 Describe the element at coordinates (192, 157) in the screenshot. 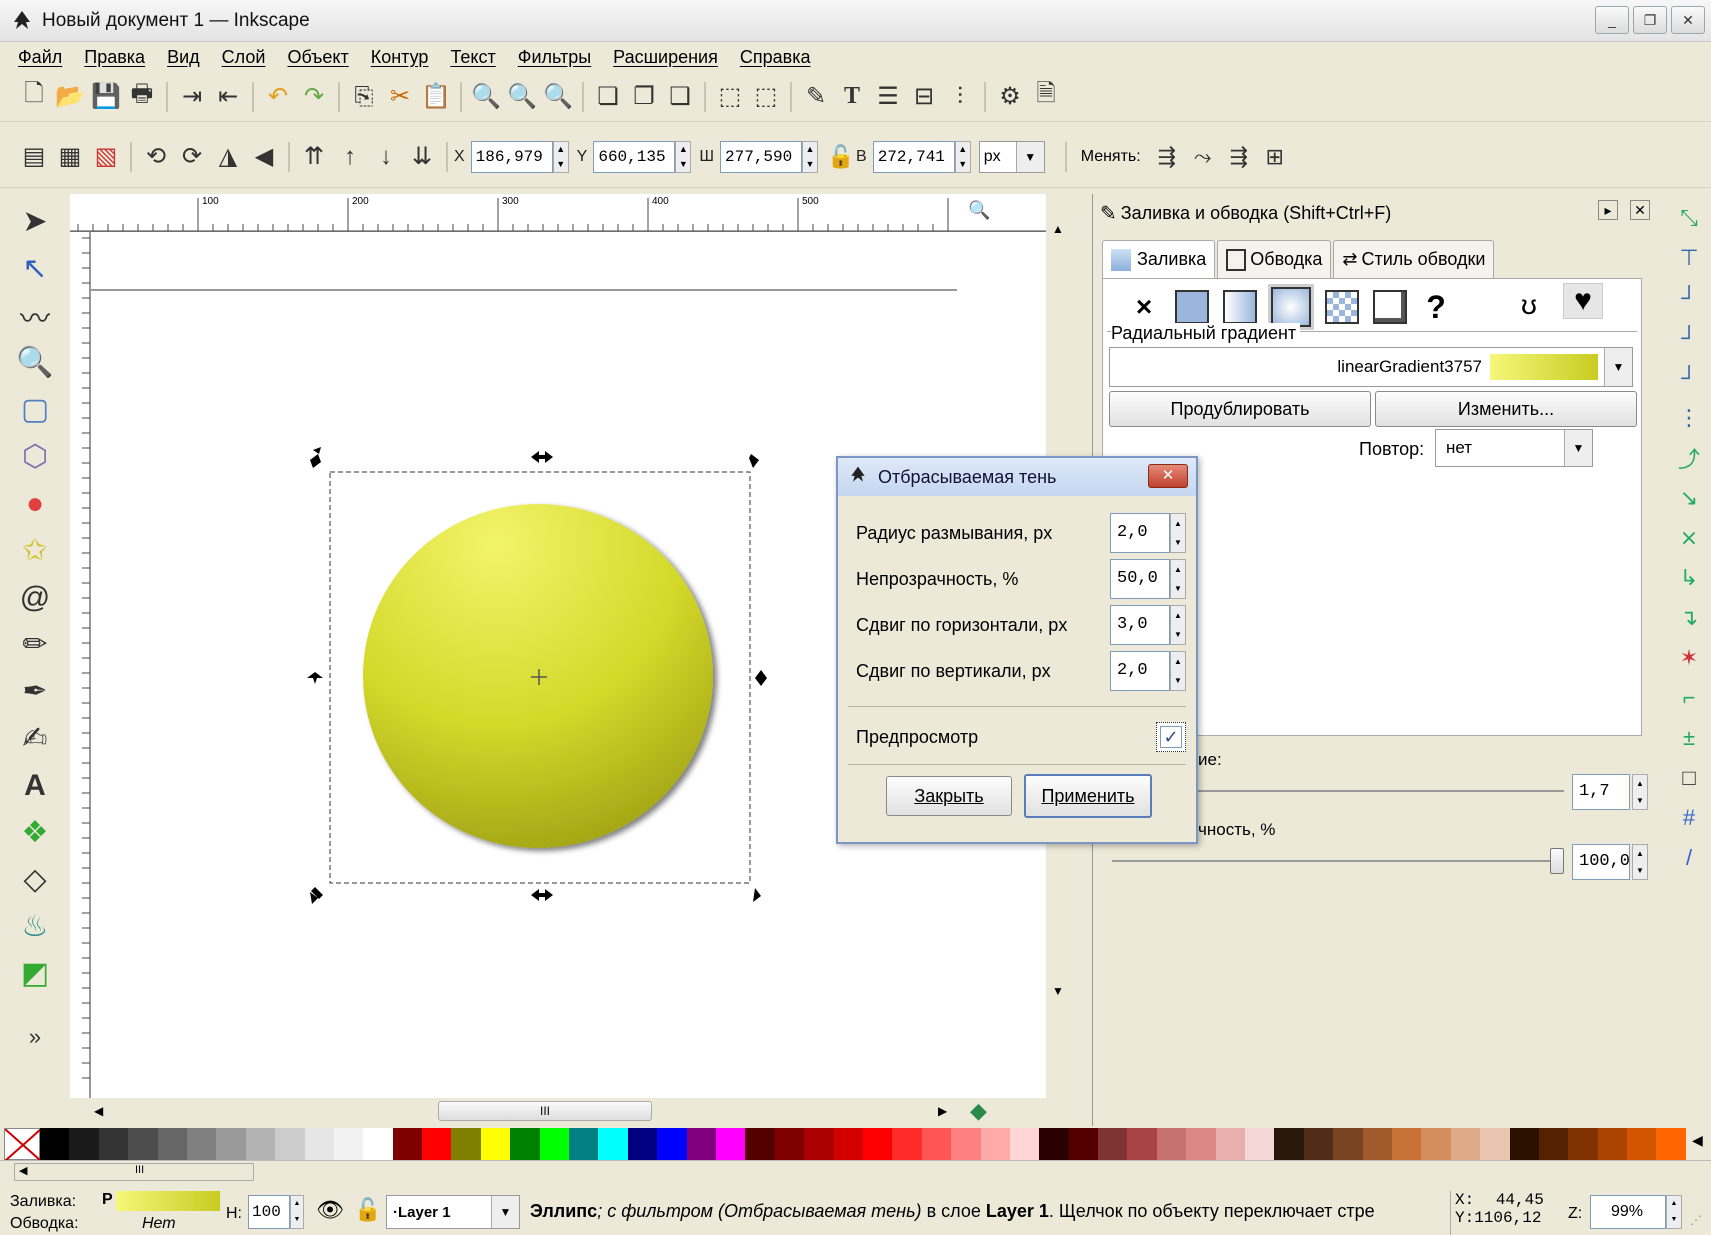

I see `rotate-cw-icon: ⟳` at that location.